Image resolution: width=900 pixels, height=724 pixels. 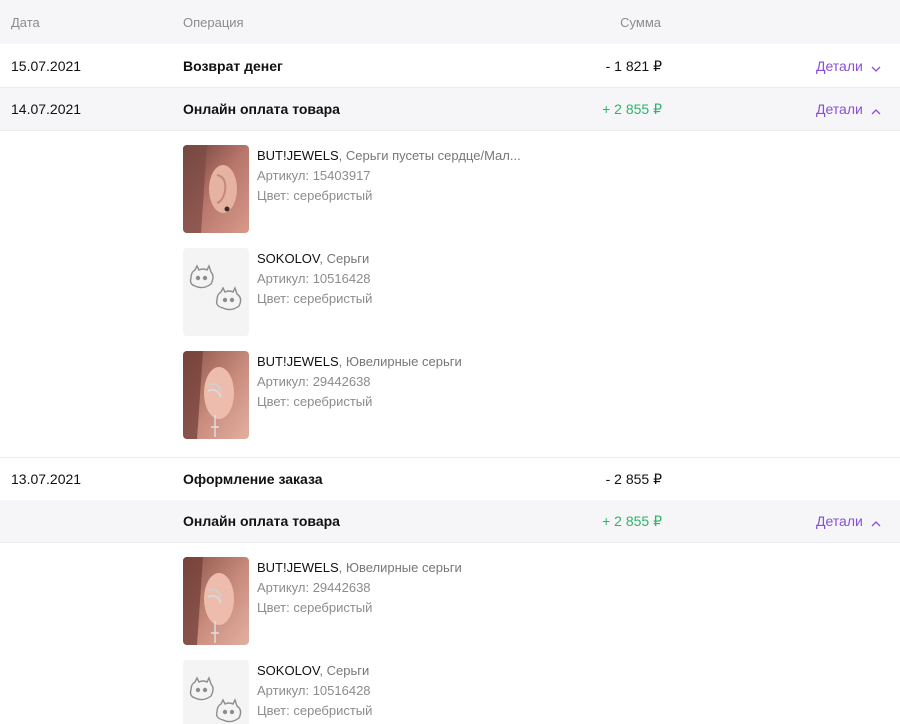 I want to click on chevron-down-icon, so click(x=876, y=67).